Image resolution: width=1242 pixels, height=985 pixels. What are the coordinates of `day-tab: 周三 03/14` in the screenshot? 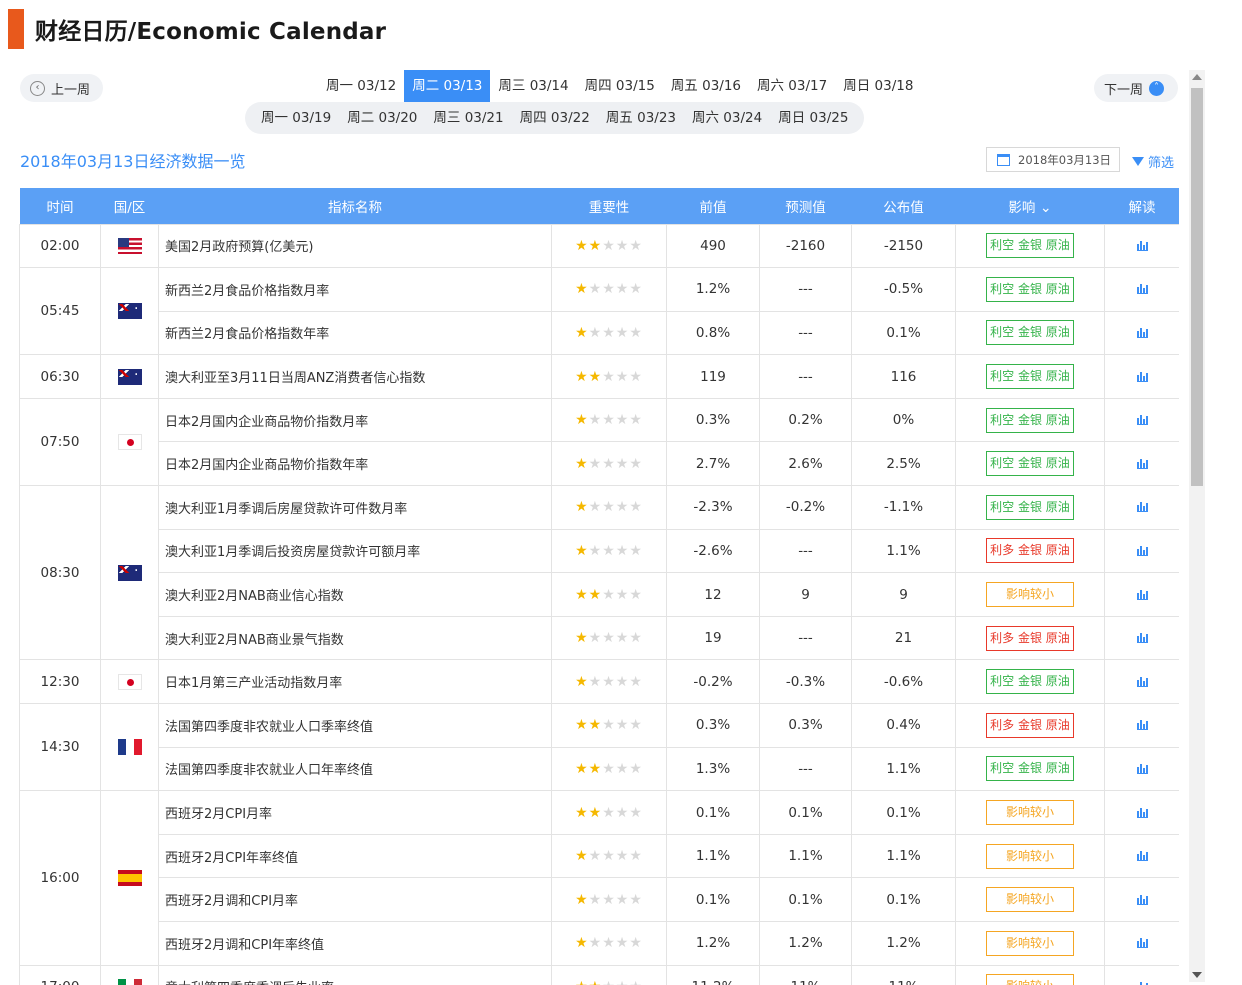 It's located at (533, 86).